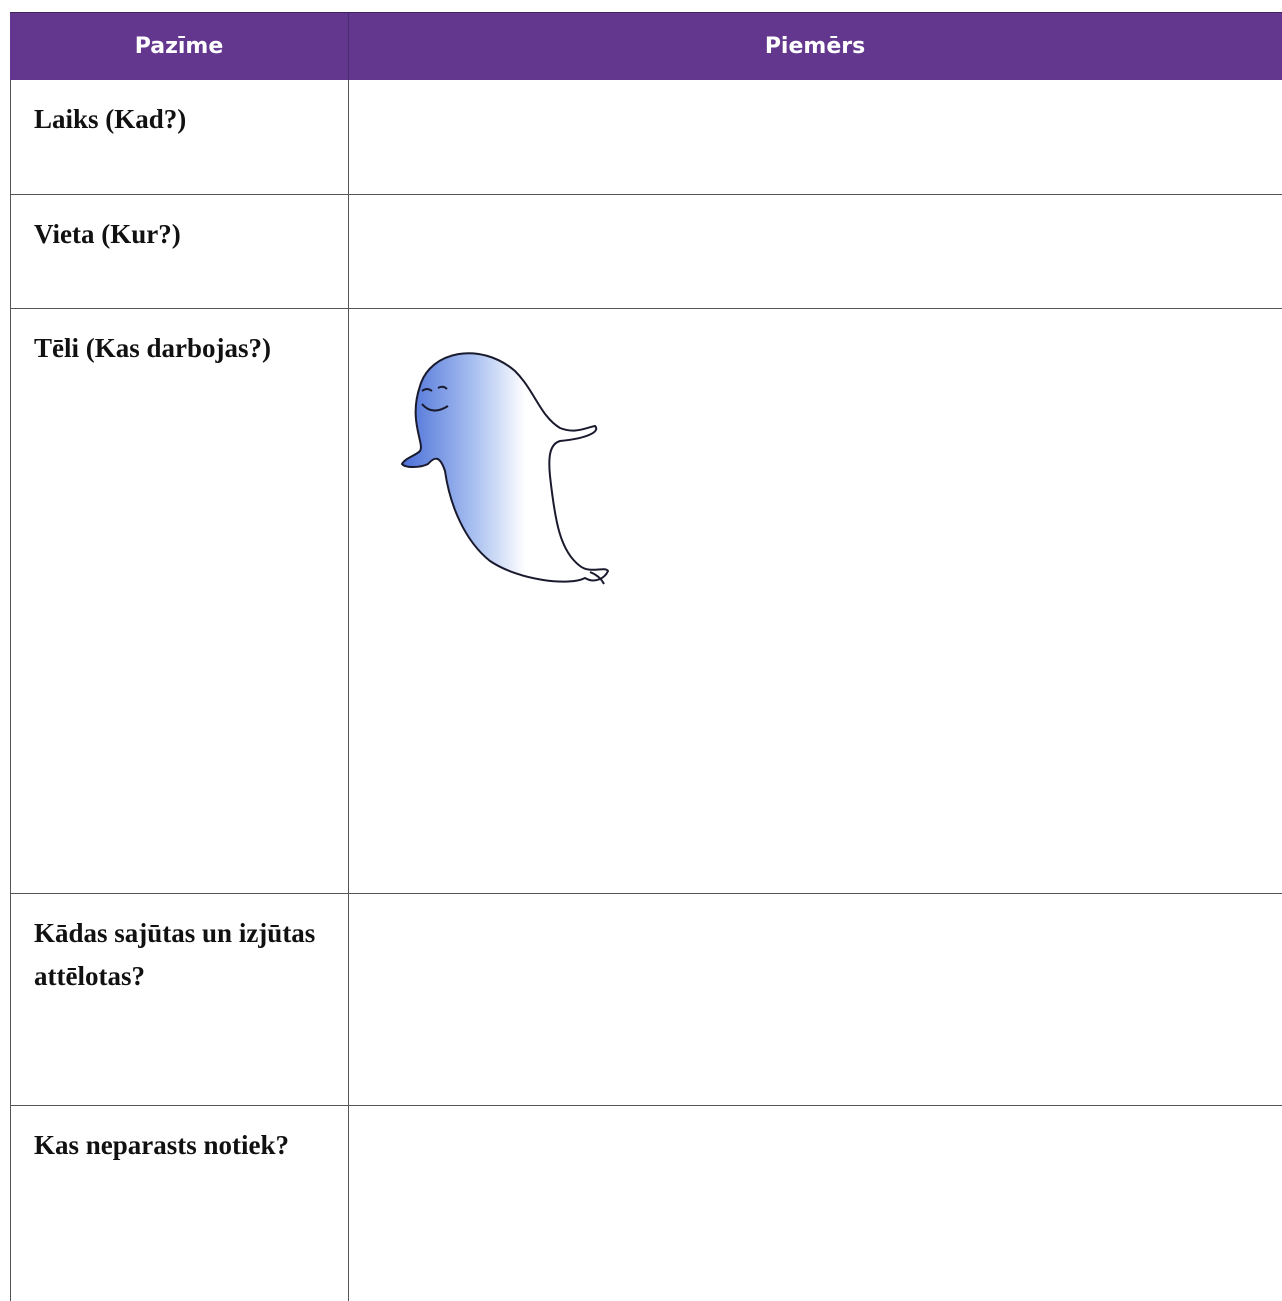 The image size is (1282, 1301). I want to click on table-row-place: Vieta (Kur?), so click(646, 252).